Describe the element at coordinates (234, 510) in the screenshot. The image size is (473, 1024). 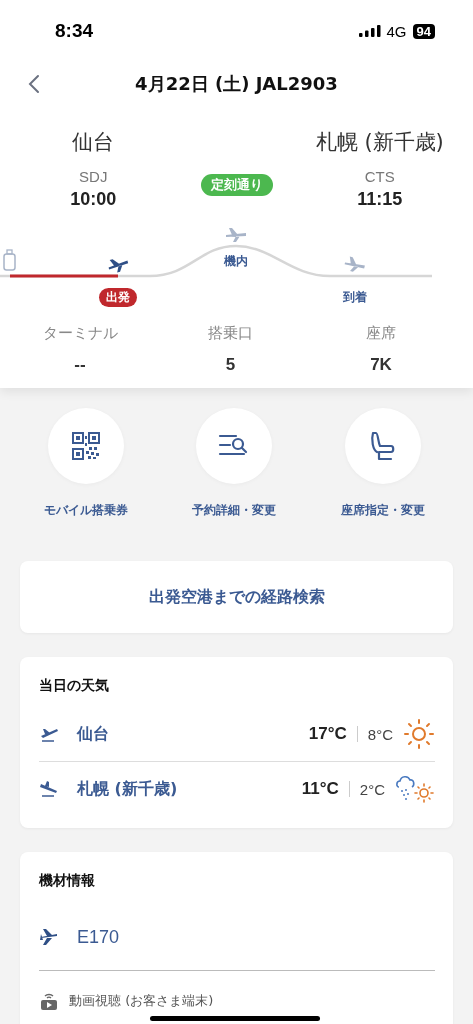
I see `action-label: 予約詳細・変更` at that location.